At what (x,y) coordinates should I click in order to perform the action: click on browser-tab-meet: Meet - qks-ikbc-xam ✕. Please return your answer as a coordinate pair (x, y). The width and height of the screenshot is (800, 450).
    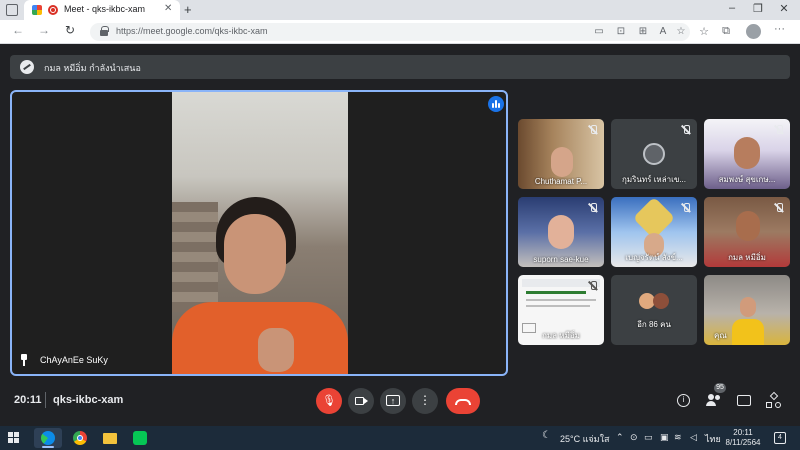
    Looking at the image, I should click on (102, 10).